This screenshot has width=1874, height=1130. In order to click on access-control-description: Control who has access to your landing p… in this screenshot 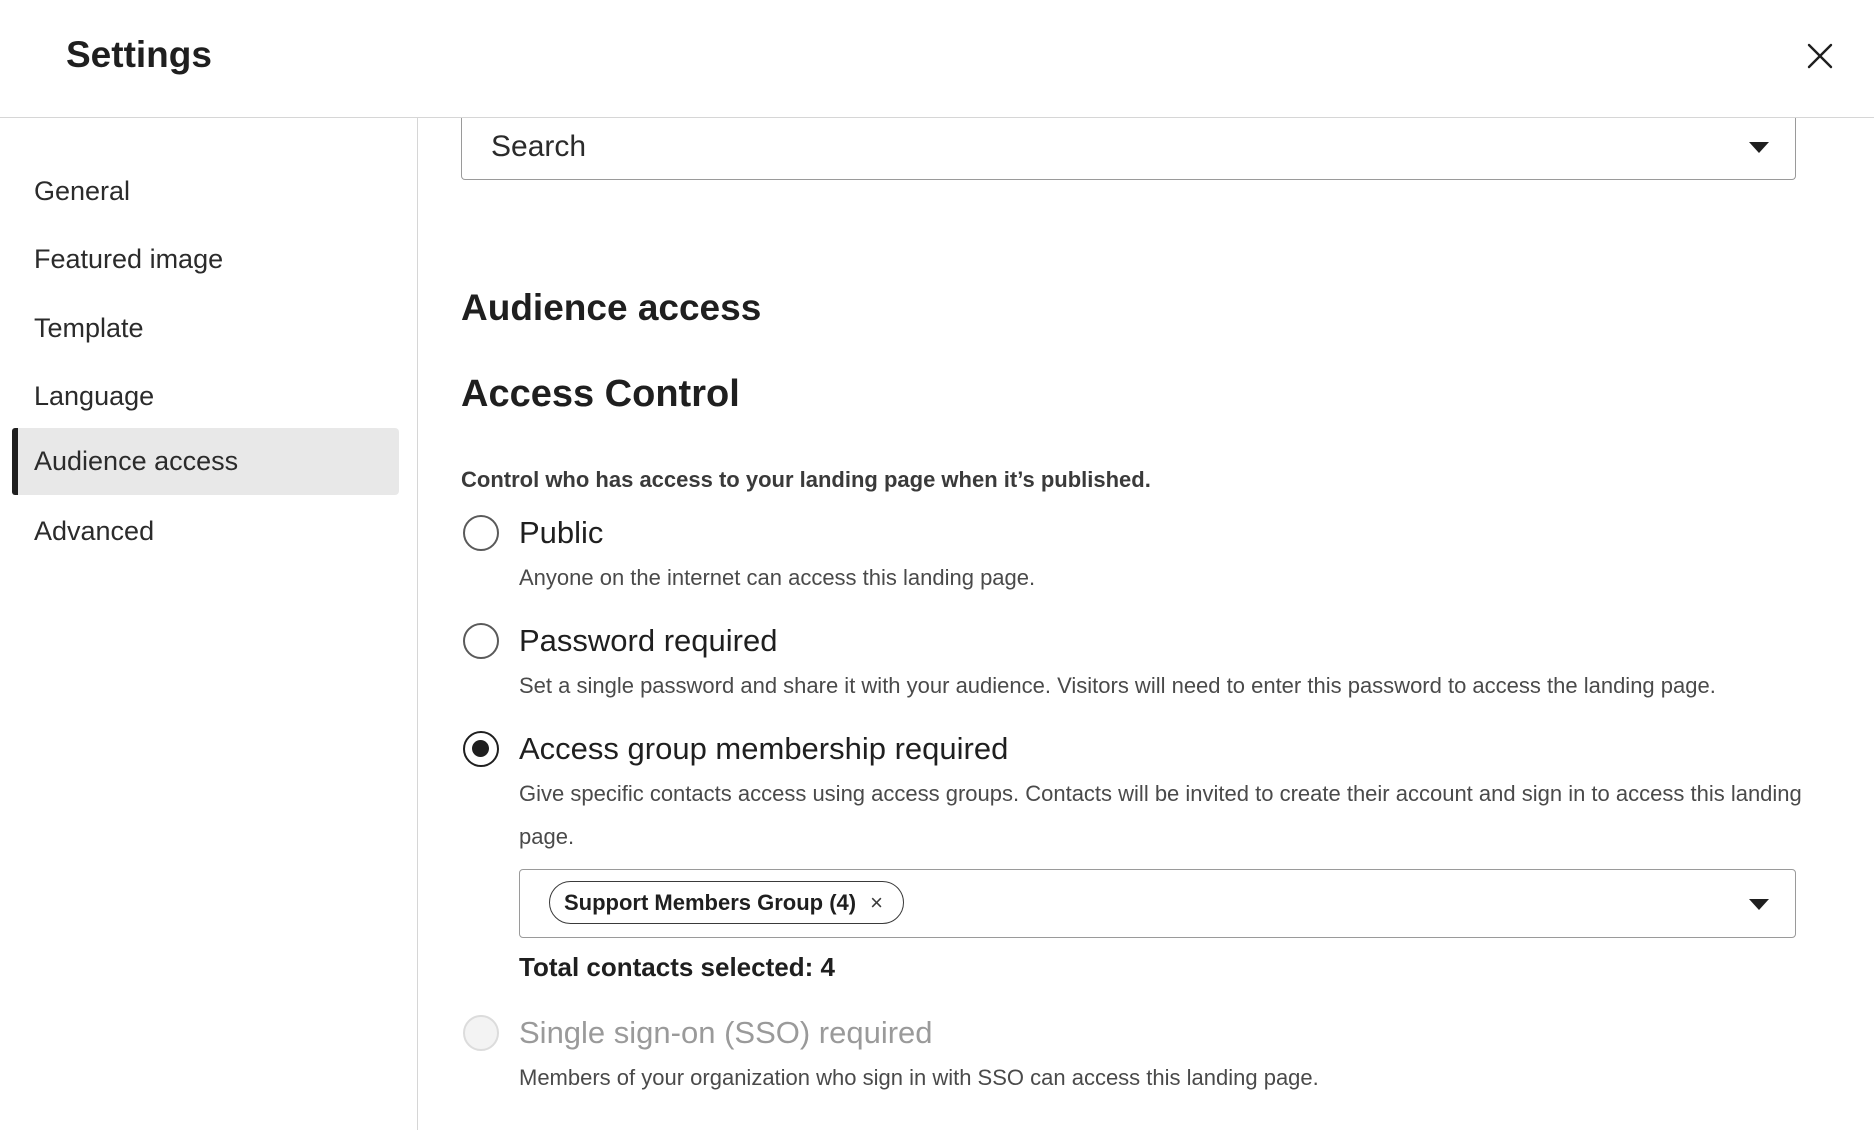, I will do `click(806, 479)`.